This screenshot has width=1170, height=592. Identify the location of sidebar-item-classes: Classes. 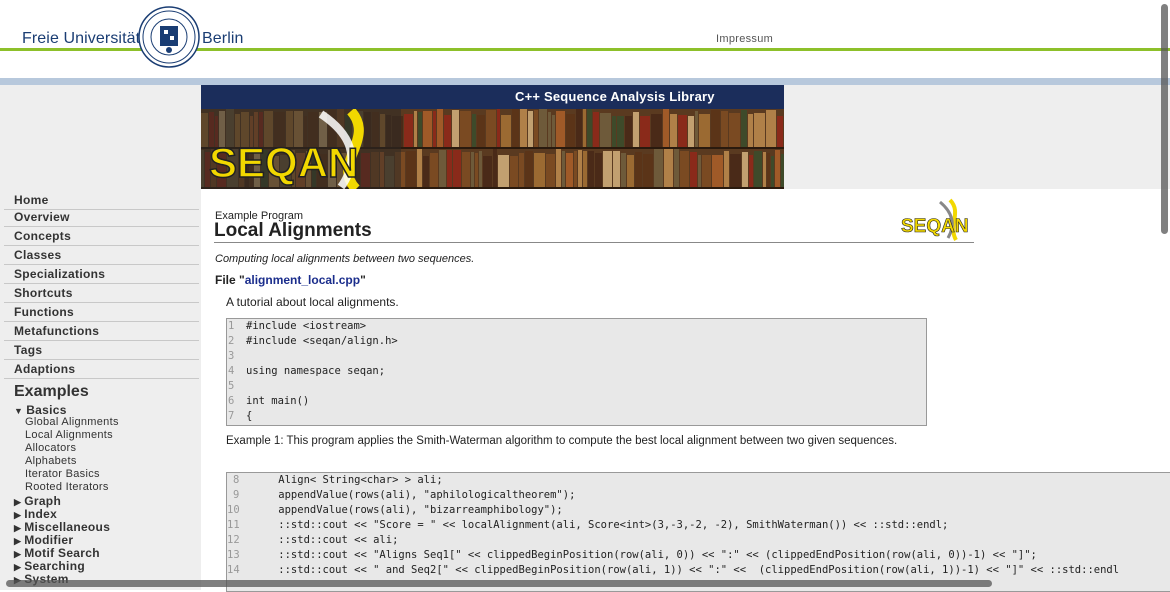
(101, 255).